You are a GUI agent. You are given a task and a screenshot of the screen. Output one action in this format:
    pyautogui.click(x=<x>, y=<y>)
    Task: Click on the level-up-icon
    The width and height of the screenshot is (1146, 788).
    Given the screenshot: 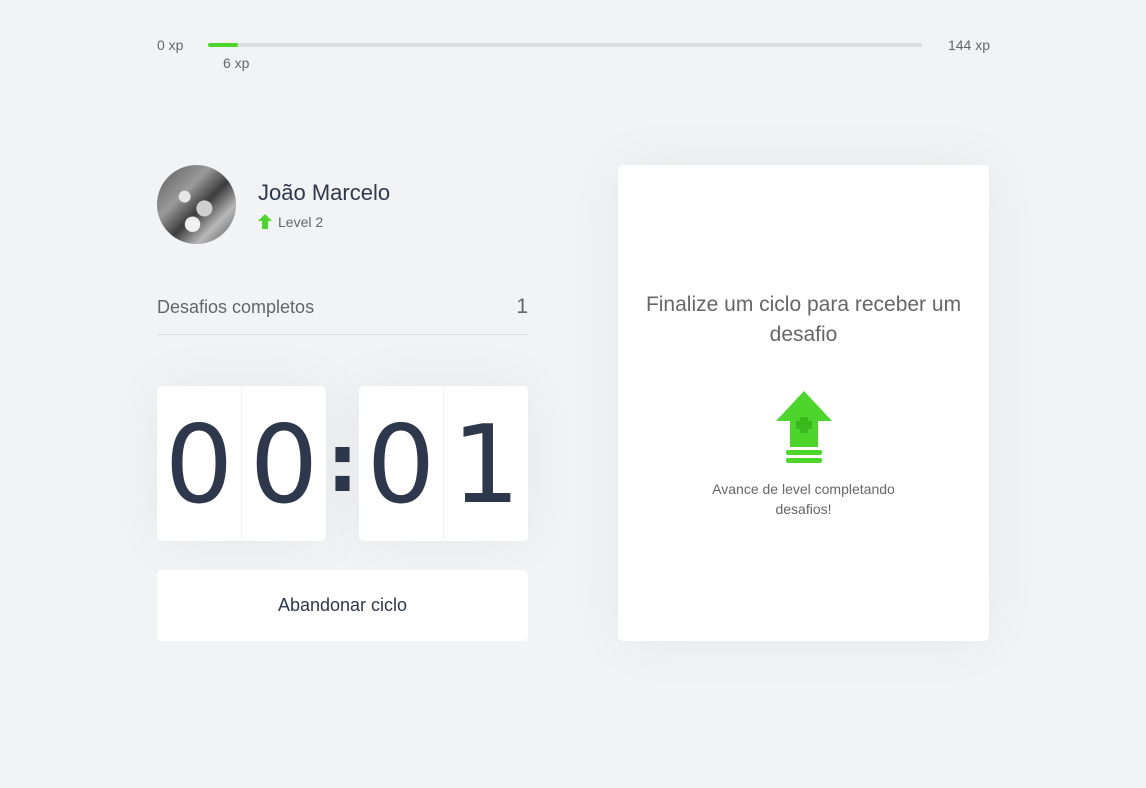 What is the action you would take?
    pyautogui.click(x=804, y=427)
    